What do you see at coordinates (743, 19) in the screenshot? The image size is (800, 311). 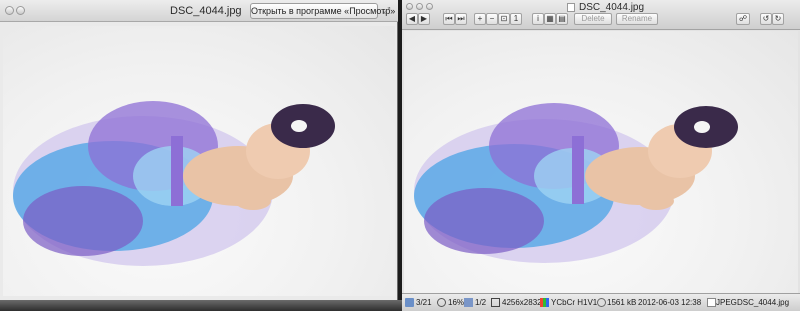 I see `share-icon: ☍` at bounding box center [743, 19].